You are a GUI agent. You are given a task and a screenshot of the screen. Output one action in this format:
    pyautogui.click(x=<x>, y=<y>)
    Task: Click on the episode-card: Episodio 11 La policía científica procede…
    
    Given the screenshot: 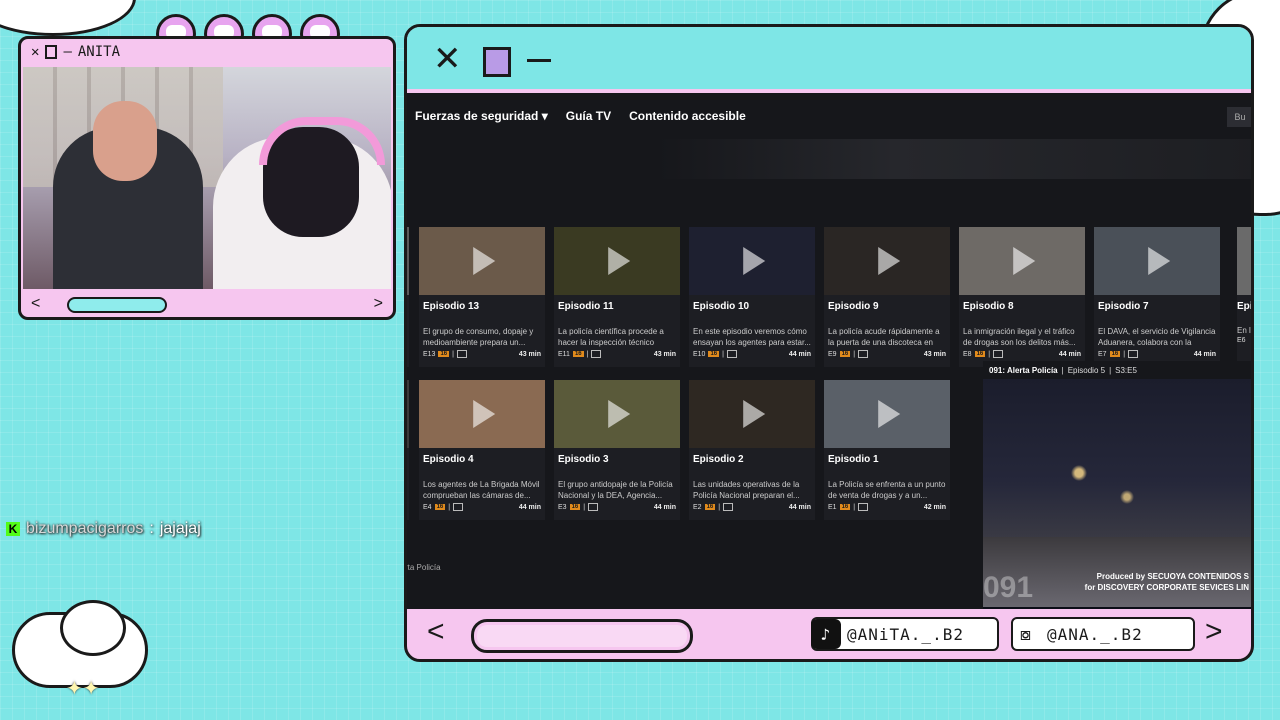 What is the action you would take?
    pyautogui.click(x=617, y=297)
    